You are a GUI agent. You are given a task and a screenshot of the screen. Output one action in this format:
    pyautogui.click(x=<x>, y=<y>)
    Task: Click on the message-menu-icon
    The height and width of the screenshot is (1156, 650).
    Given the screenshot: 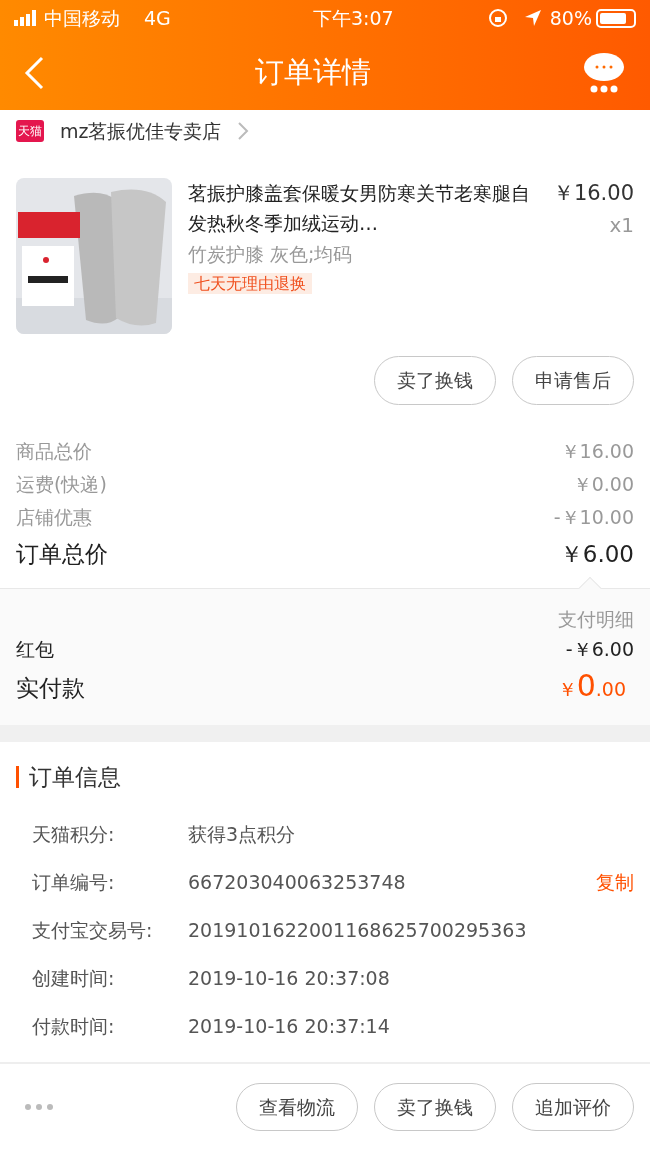 What is the action you would take?
    pyautogui.click(x=604, y=73)
    